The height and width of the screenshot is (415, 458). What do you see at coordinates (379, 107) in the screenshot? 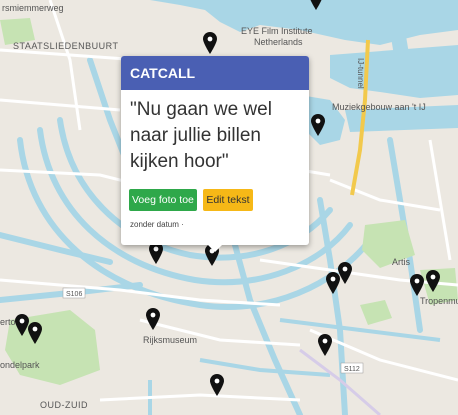
I see `poi-label-muziekgebouw: Muziekgebouw aan 't IJ` at bounding box center [379, 107].